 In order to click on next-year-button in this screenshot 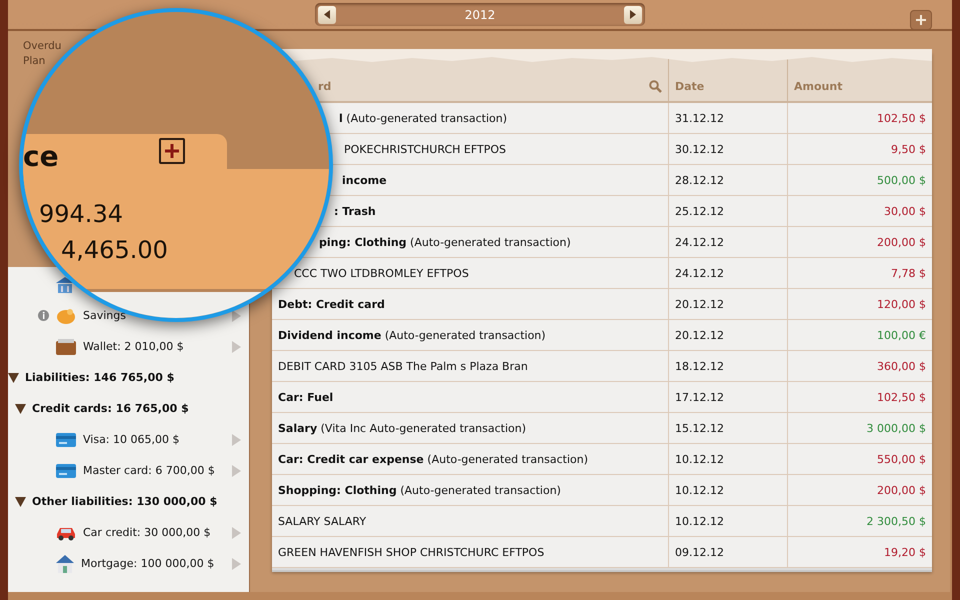, I will do `click(633, 15)`.